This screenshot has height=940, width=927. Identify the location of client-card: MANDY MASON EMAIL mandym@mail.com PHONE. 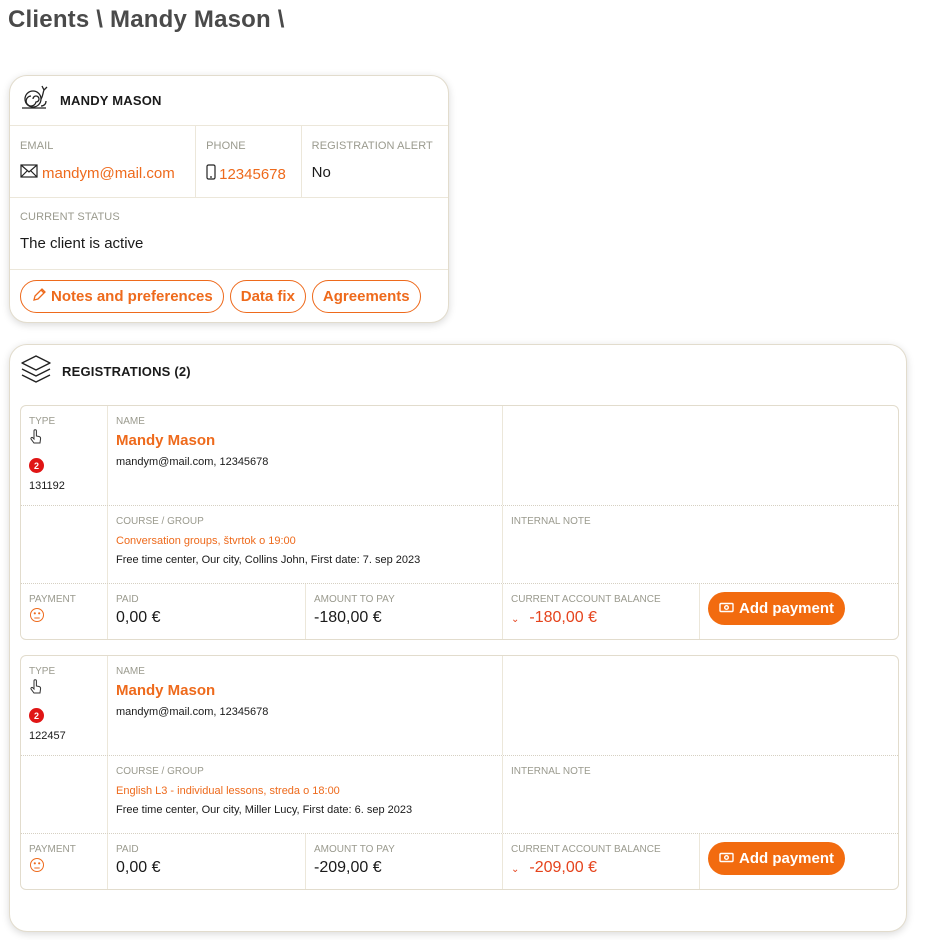
(229, 199).